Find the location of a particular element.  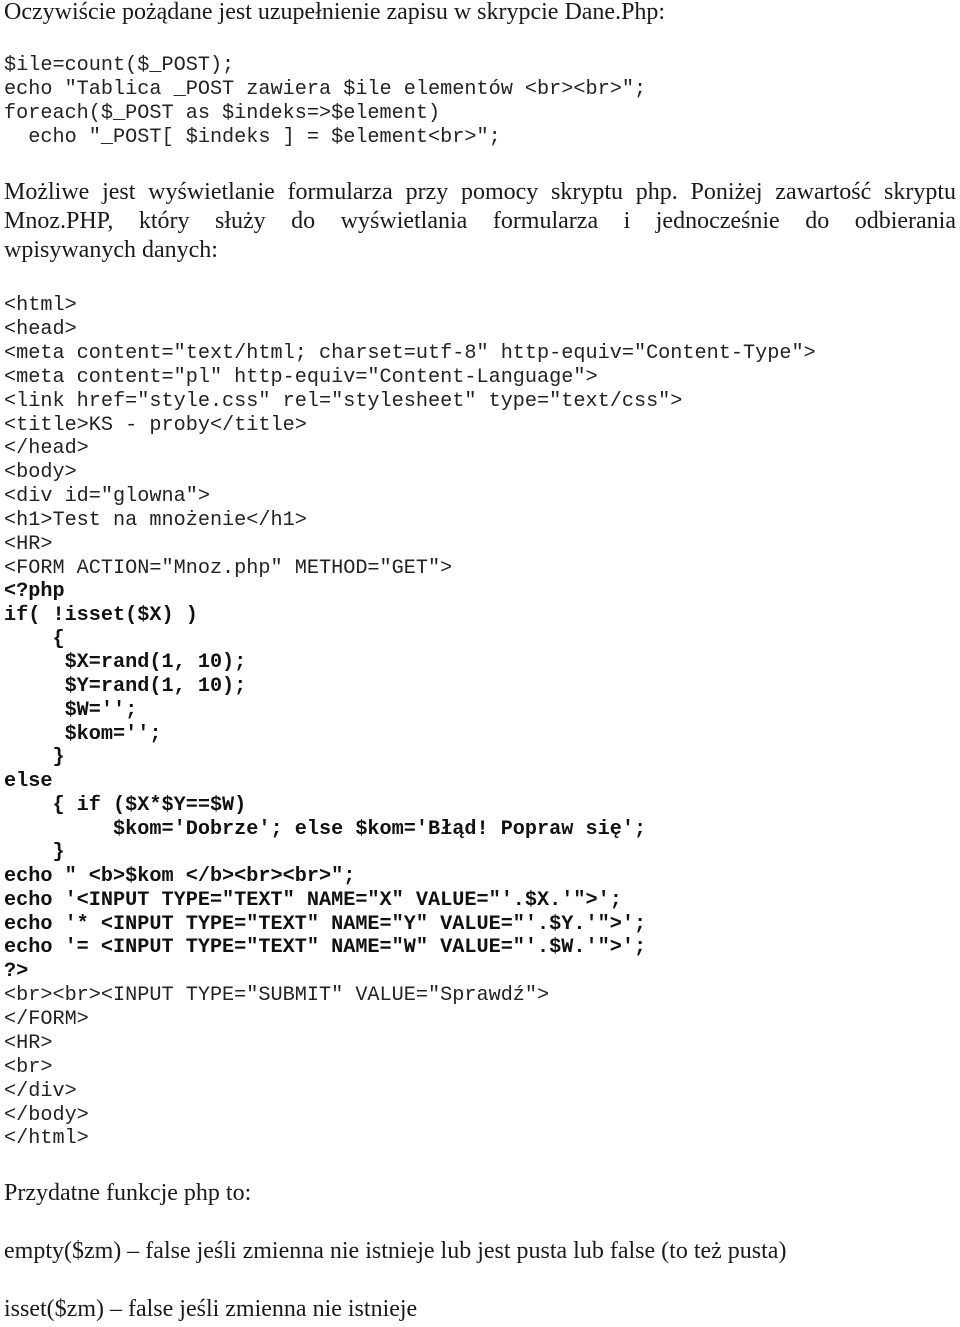

php-code-line: else is located at coordinates (28, 781).